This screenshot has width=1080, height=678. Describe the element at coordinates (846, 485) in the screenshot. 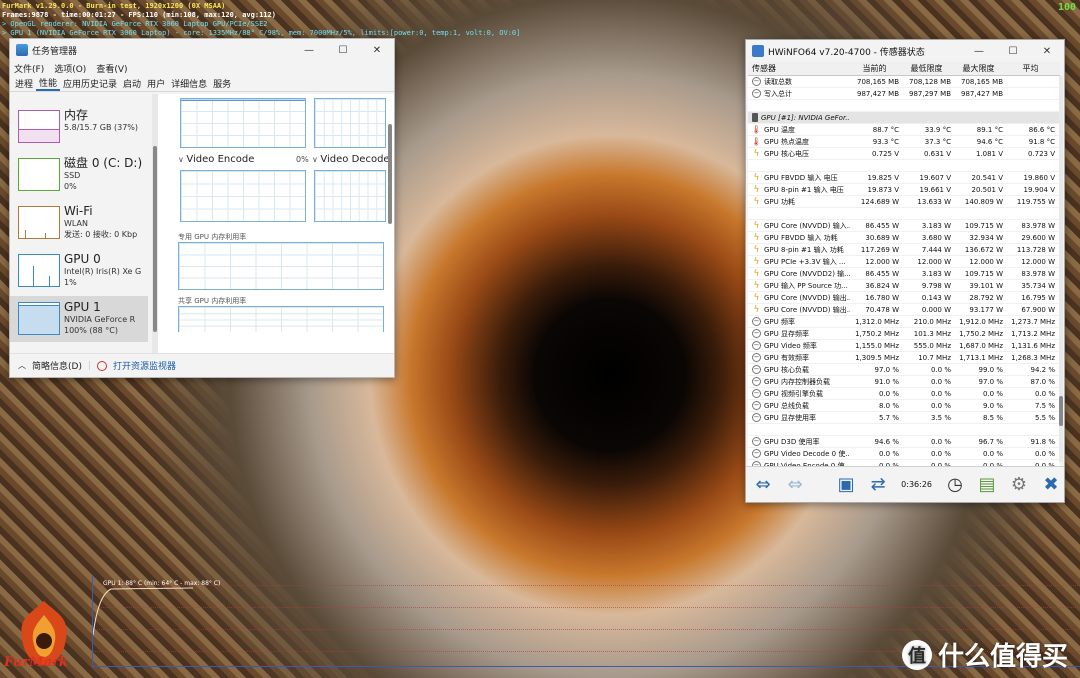

I see `network-monitor-icon: ▣` at that location.